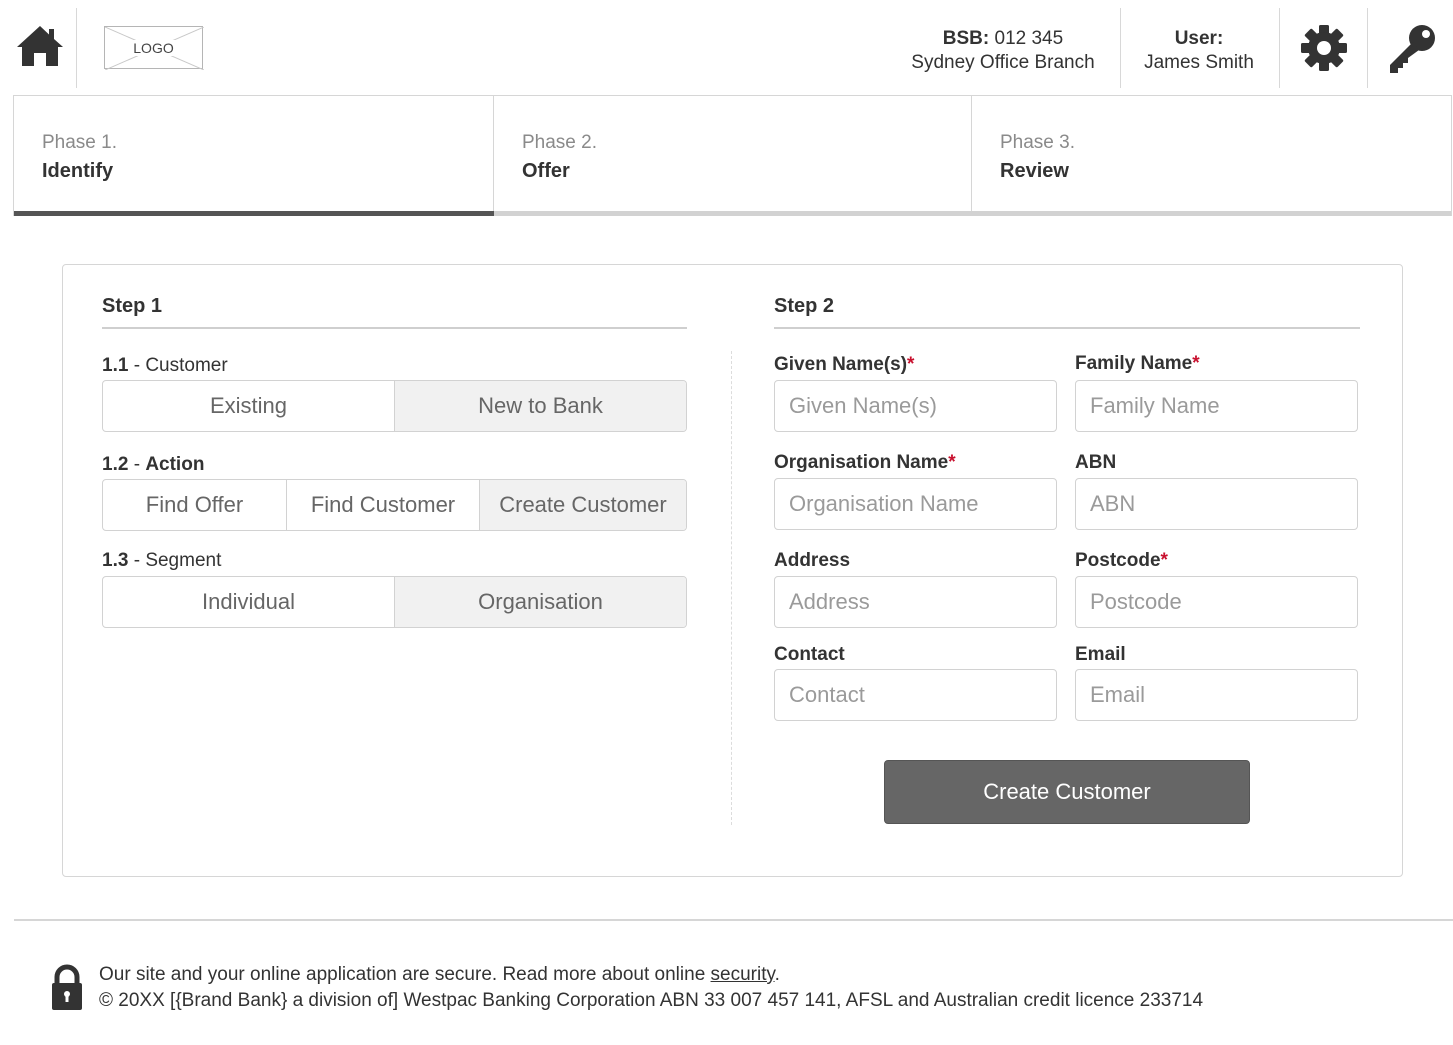 This screenshot has width=1453, height=1045. I want to click on organisation-name-input, so click(915, 504).